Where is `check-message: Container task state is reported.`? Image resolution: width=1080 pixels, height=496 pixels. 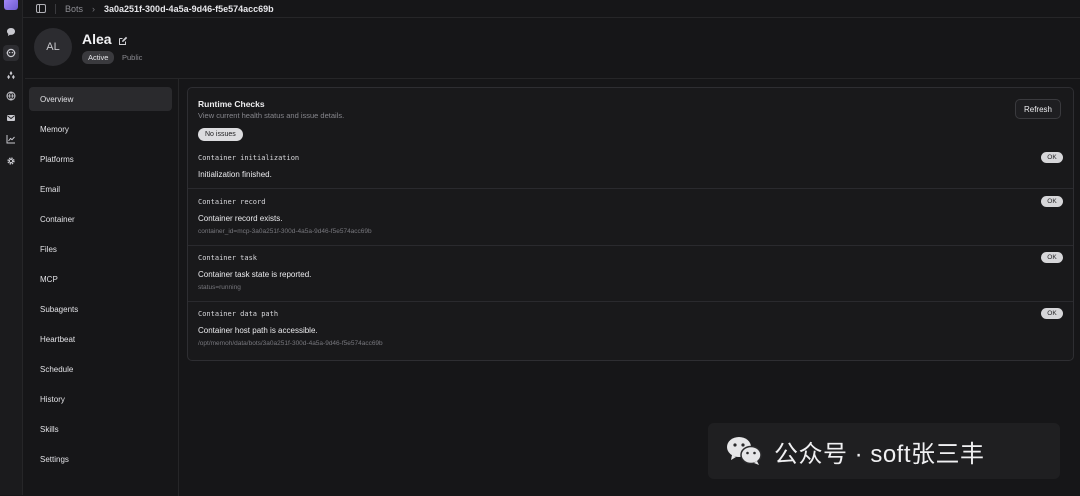
check-message: Container task state is reported. is located at coordinates (255, 274).